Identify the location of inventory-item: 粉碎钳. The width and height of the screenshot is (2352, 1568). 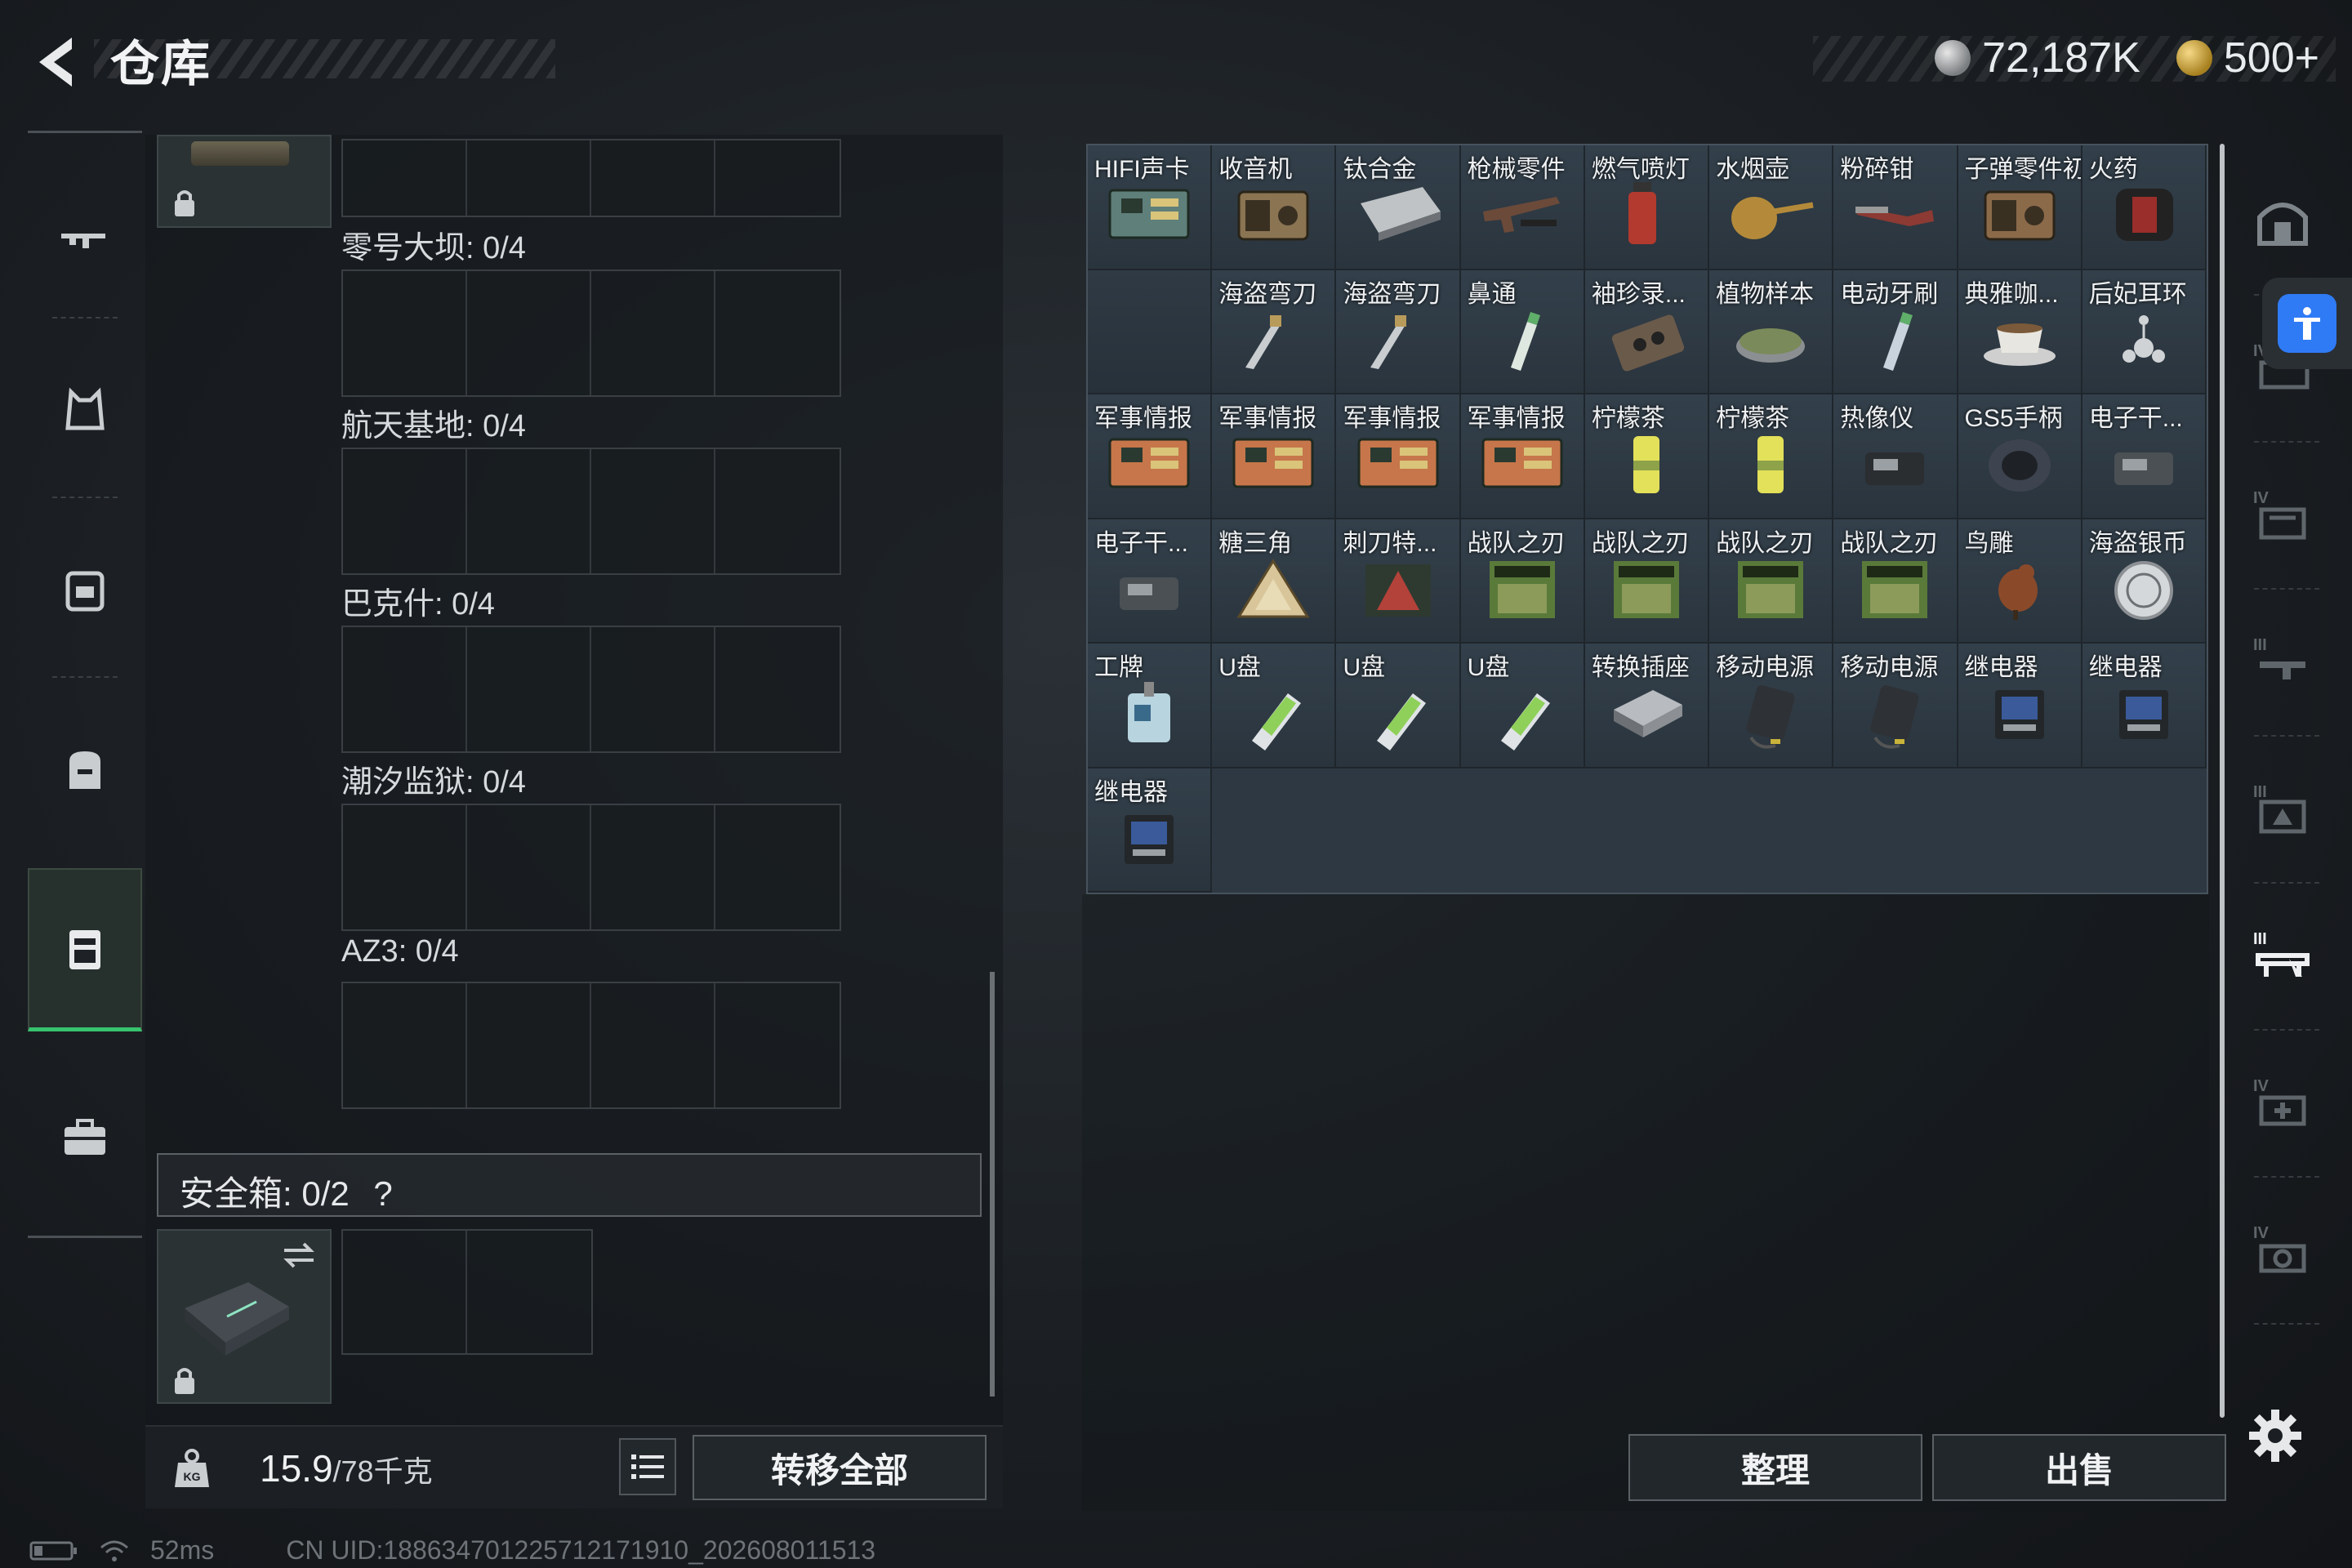
(1896, 207).